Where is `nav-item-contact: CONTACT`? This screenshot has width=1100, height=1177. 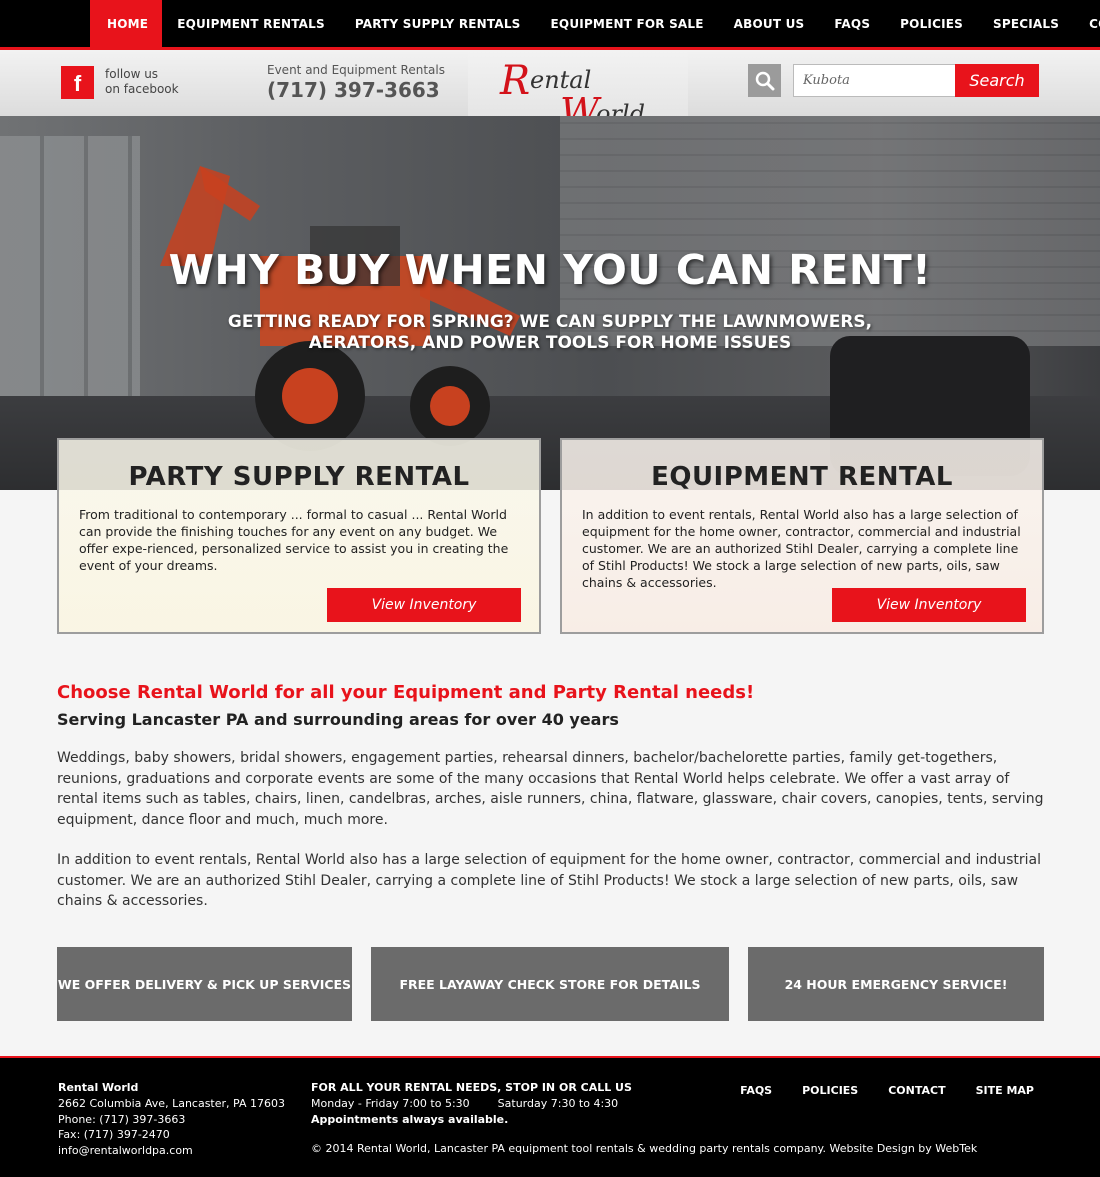
nav-item-contact: CONTACT is located at coordinates (1087, 23).